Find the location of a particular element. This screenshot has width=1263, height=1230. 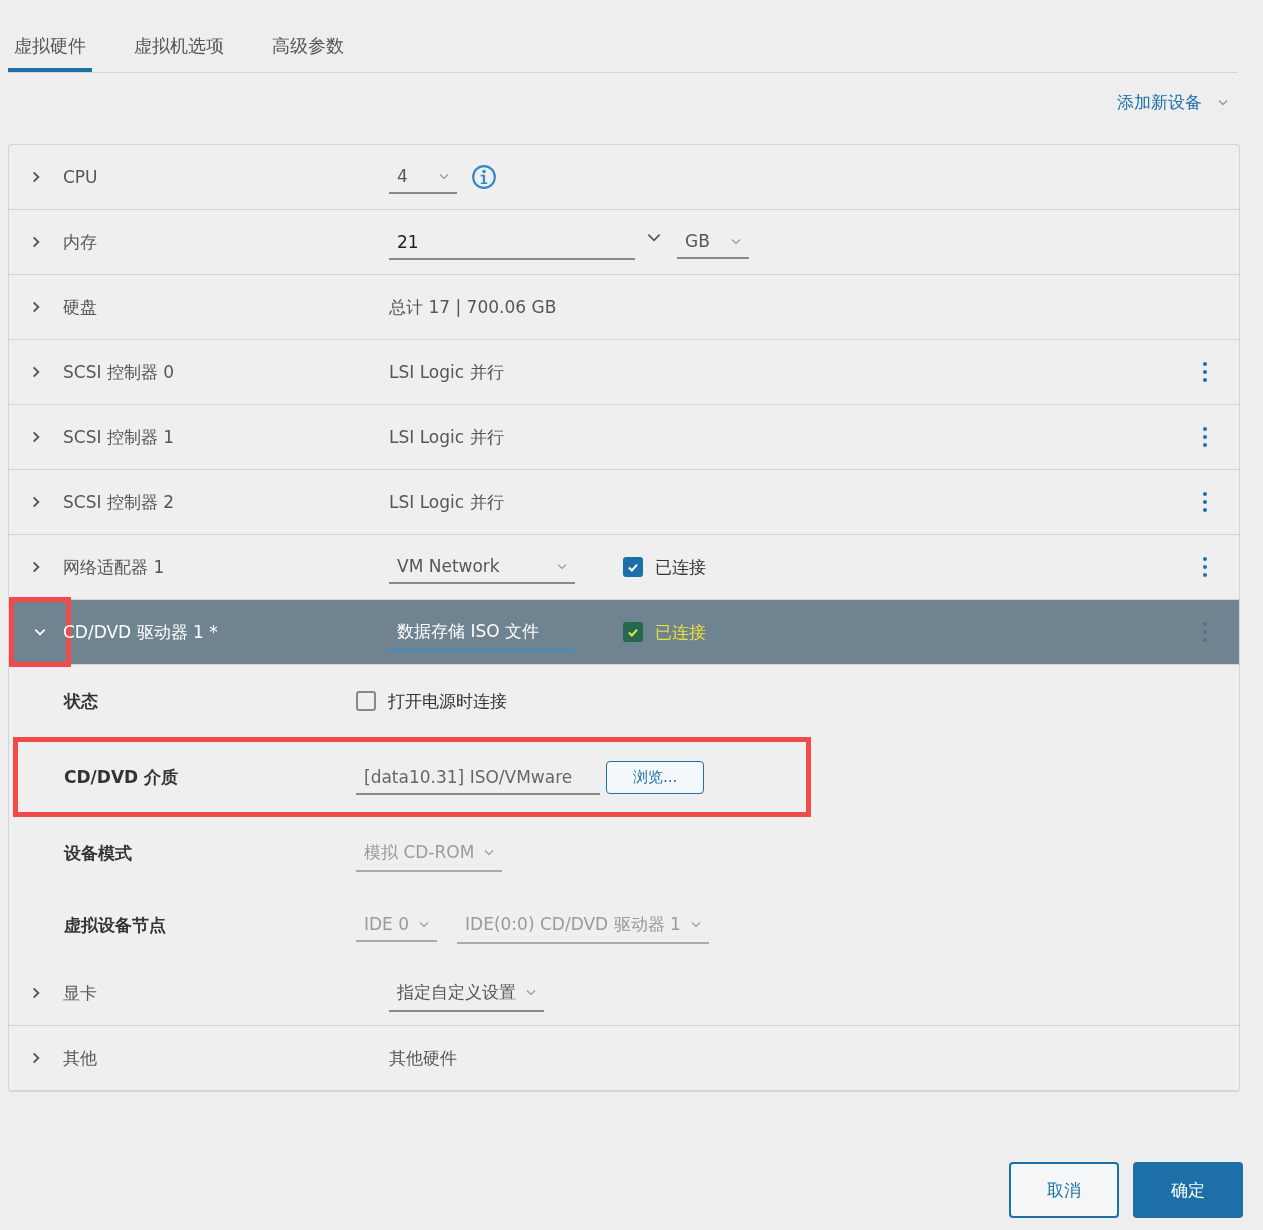

device-select: 数据存储 ISO 文件 is located at coordinates (482, 632).